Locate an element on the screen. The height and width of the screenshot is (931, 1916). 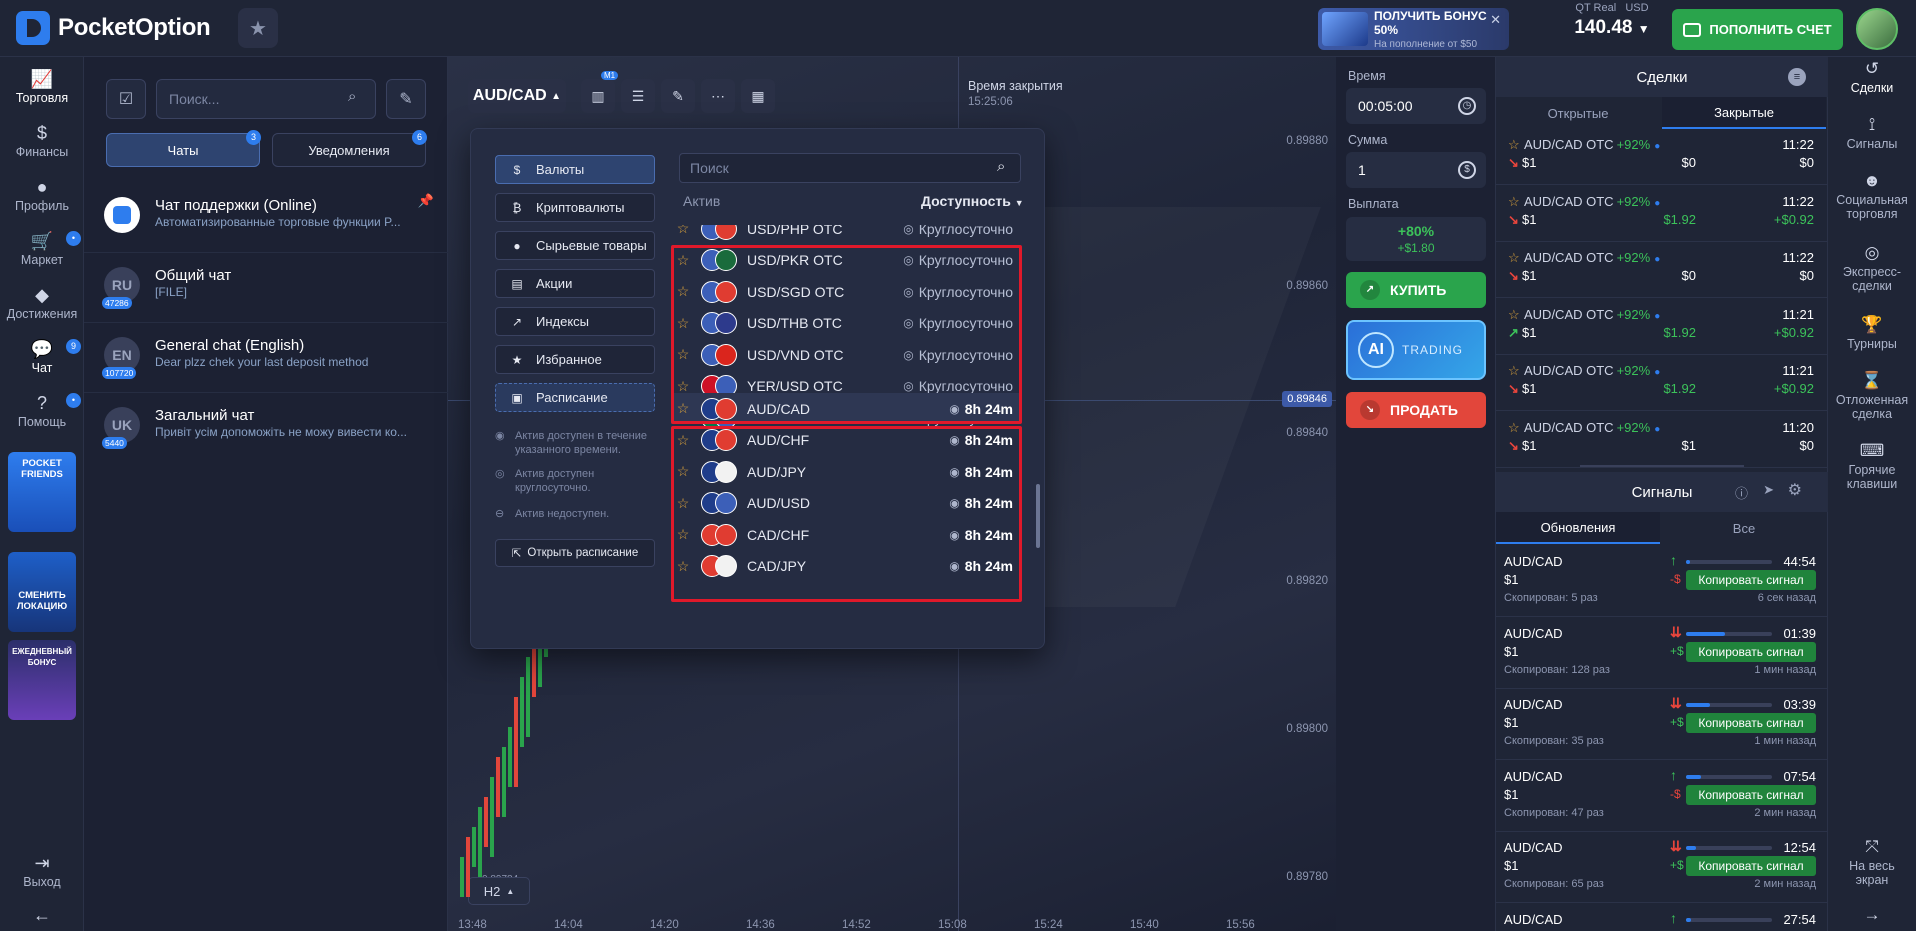
nav-exit: ⇥ Выход is located at coordinates (42, 870).